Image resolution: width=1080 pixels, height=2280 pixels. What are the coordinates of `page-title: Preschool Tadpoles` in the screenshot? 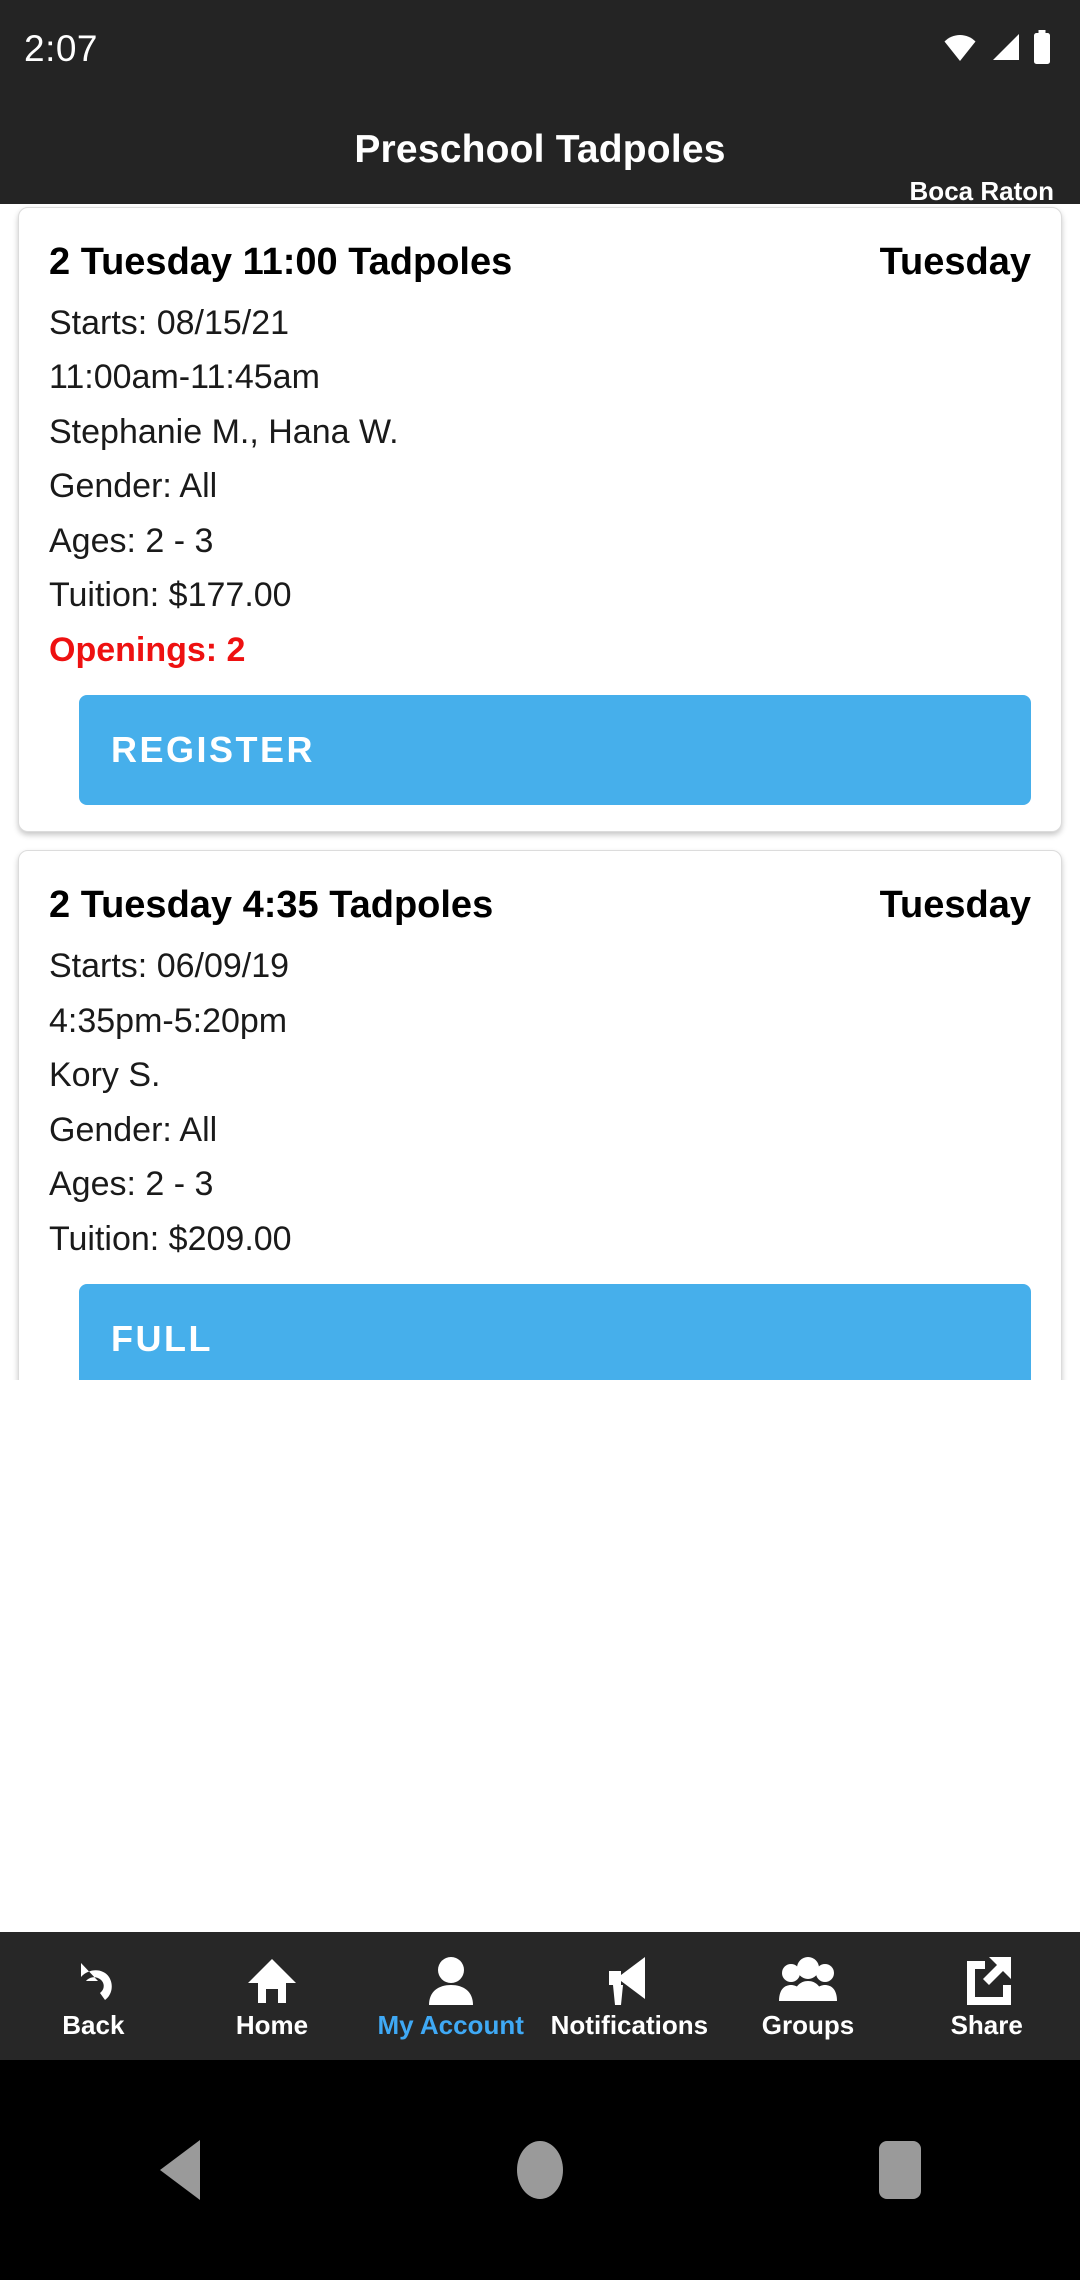 It's located at (540, 149).